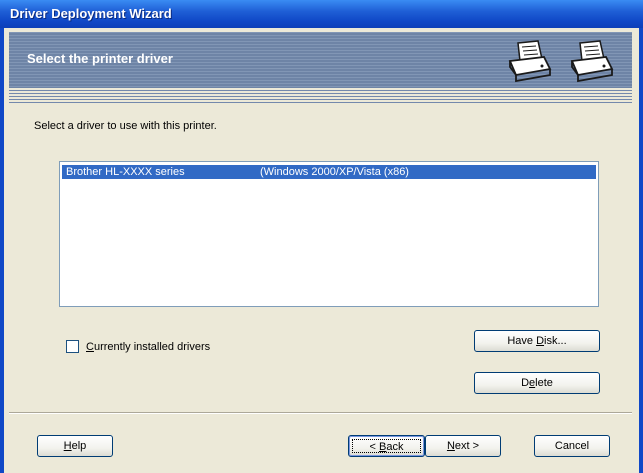 Image resolution: width=643 pixels, height=473 pixels. Describe the element at coordinates (320, 413) in the screenshot. I see `bottom-separator` at that location.